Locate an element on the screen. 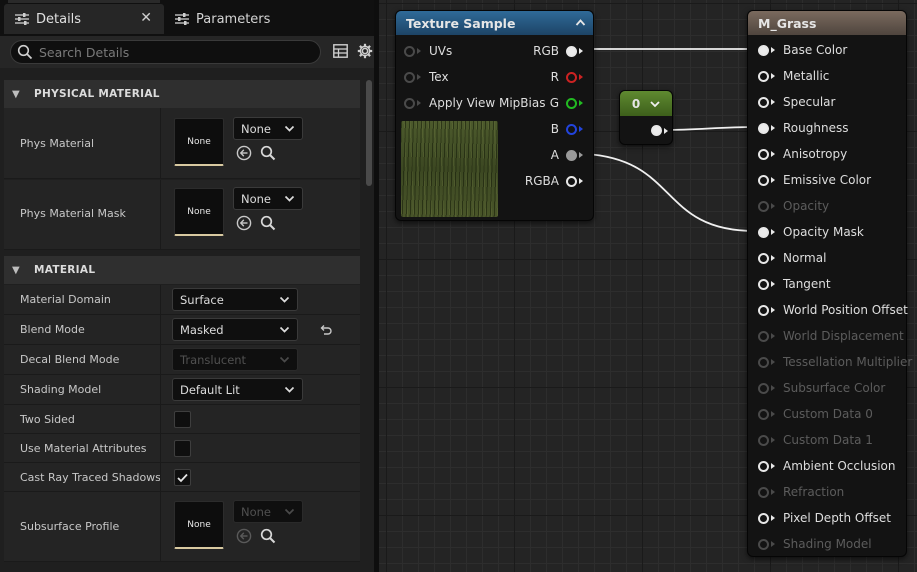  input-pin-custom-data-0: Custom Data 0 is located at coordinates (815, 414).